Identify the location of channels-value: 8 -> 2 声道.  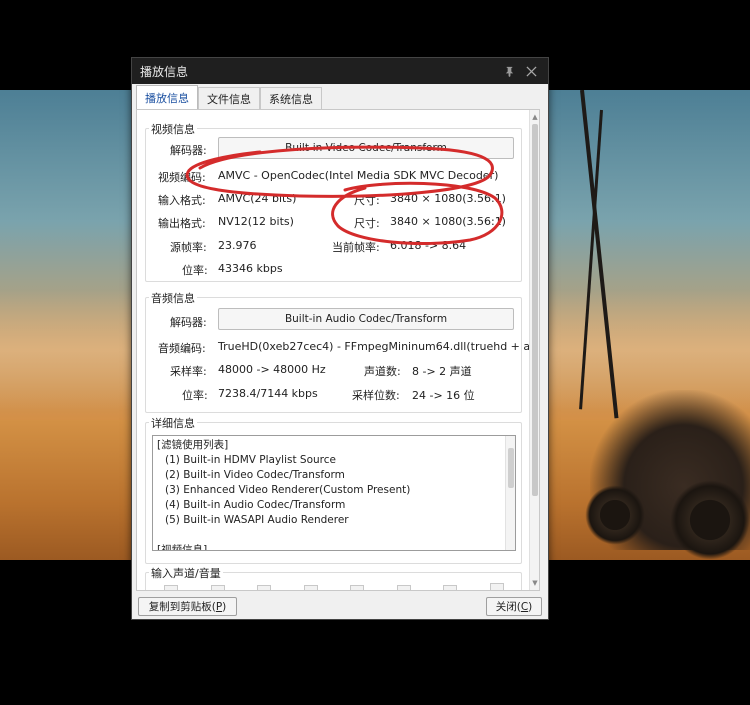
(442, 371).